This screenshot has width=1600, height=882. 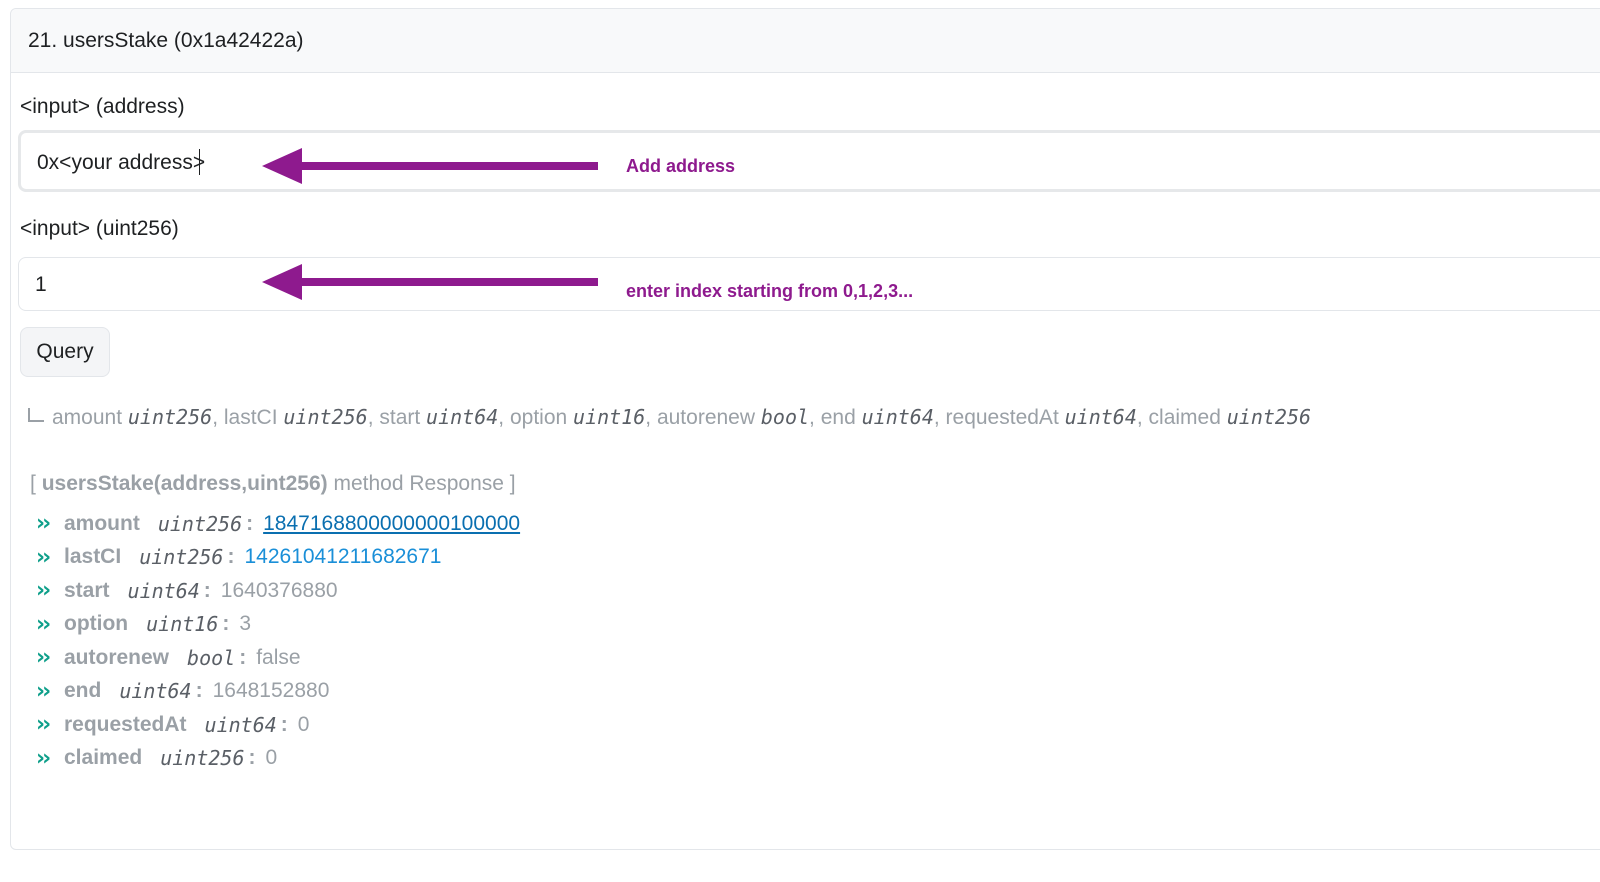 I want to click on response-row: ›› end uint64 : 1648152880, so click(x=278, y=692).